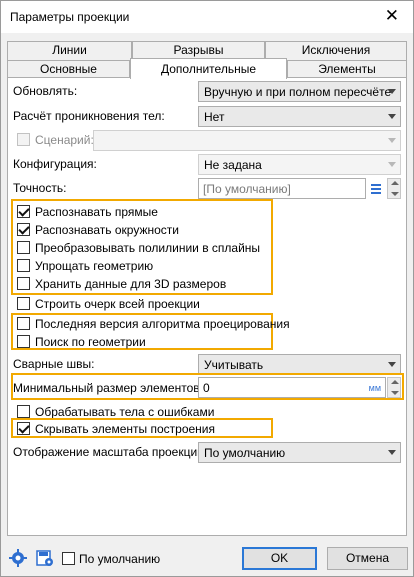  I want to click on geometry-search-checkbox, so click(23, 341).